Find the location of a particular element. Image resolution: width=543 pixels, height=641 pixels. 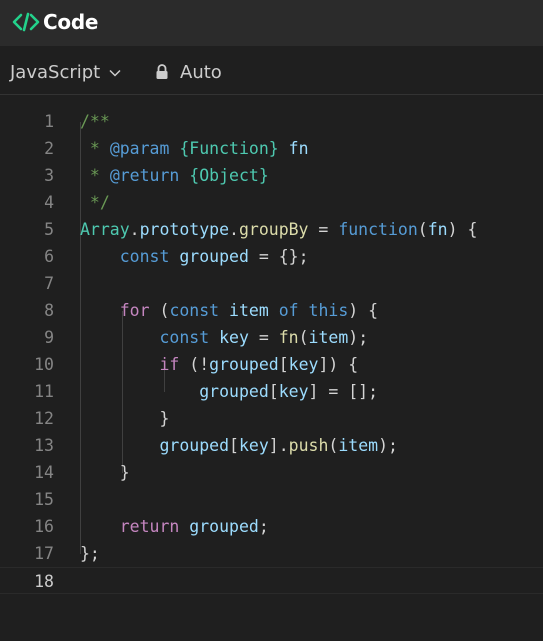

code-line: 11 grouped[key] = []; is located at coordinates (271, 391).